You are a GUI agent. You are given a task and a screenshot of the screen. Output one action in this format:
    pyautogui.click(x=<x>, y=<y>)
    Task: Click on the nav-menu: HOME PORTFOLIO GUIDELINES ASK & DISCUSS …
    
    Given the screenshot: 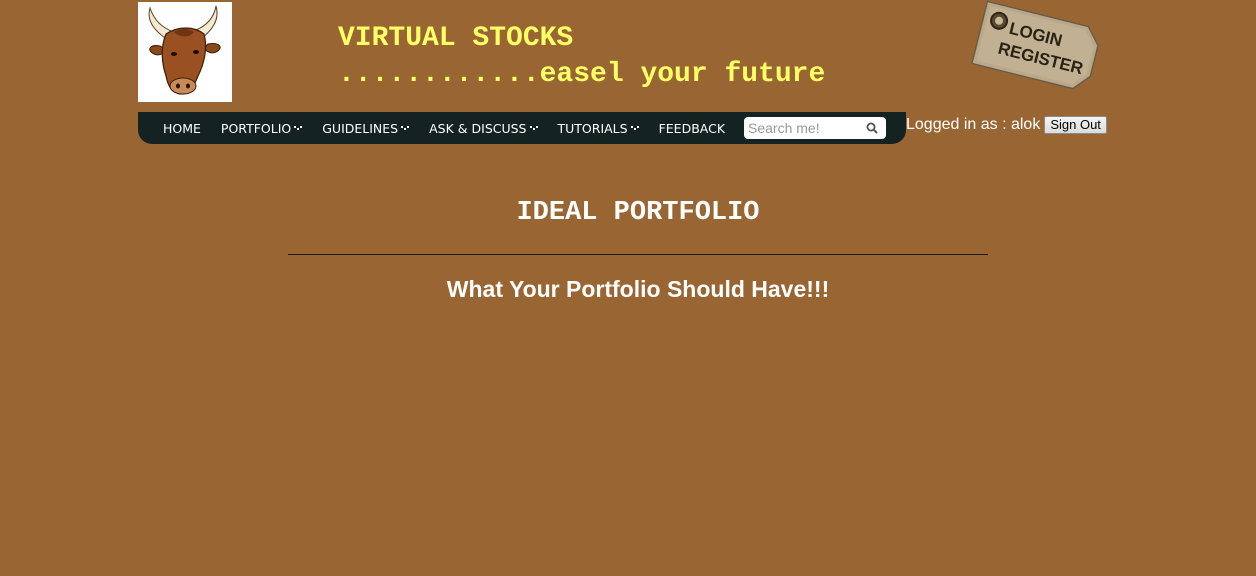 What is the action you would take?
    pyautogui.click(x=444, y=128)
    